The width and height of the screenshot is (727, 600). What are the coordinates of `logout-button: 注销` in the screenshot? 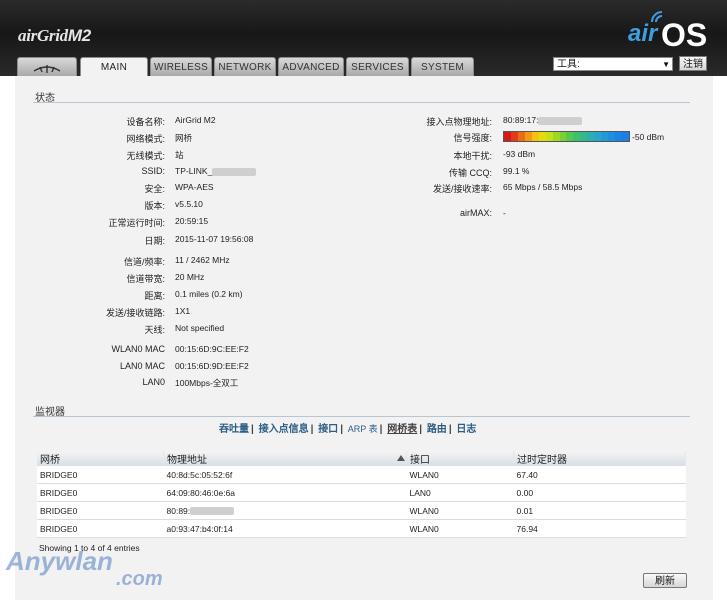 It's located at (693, 63).